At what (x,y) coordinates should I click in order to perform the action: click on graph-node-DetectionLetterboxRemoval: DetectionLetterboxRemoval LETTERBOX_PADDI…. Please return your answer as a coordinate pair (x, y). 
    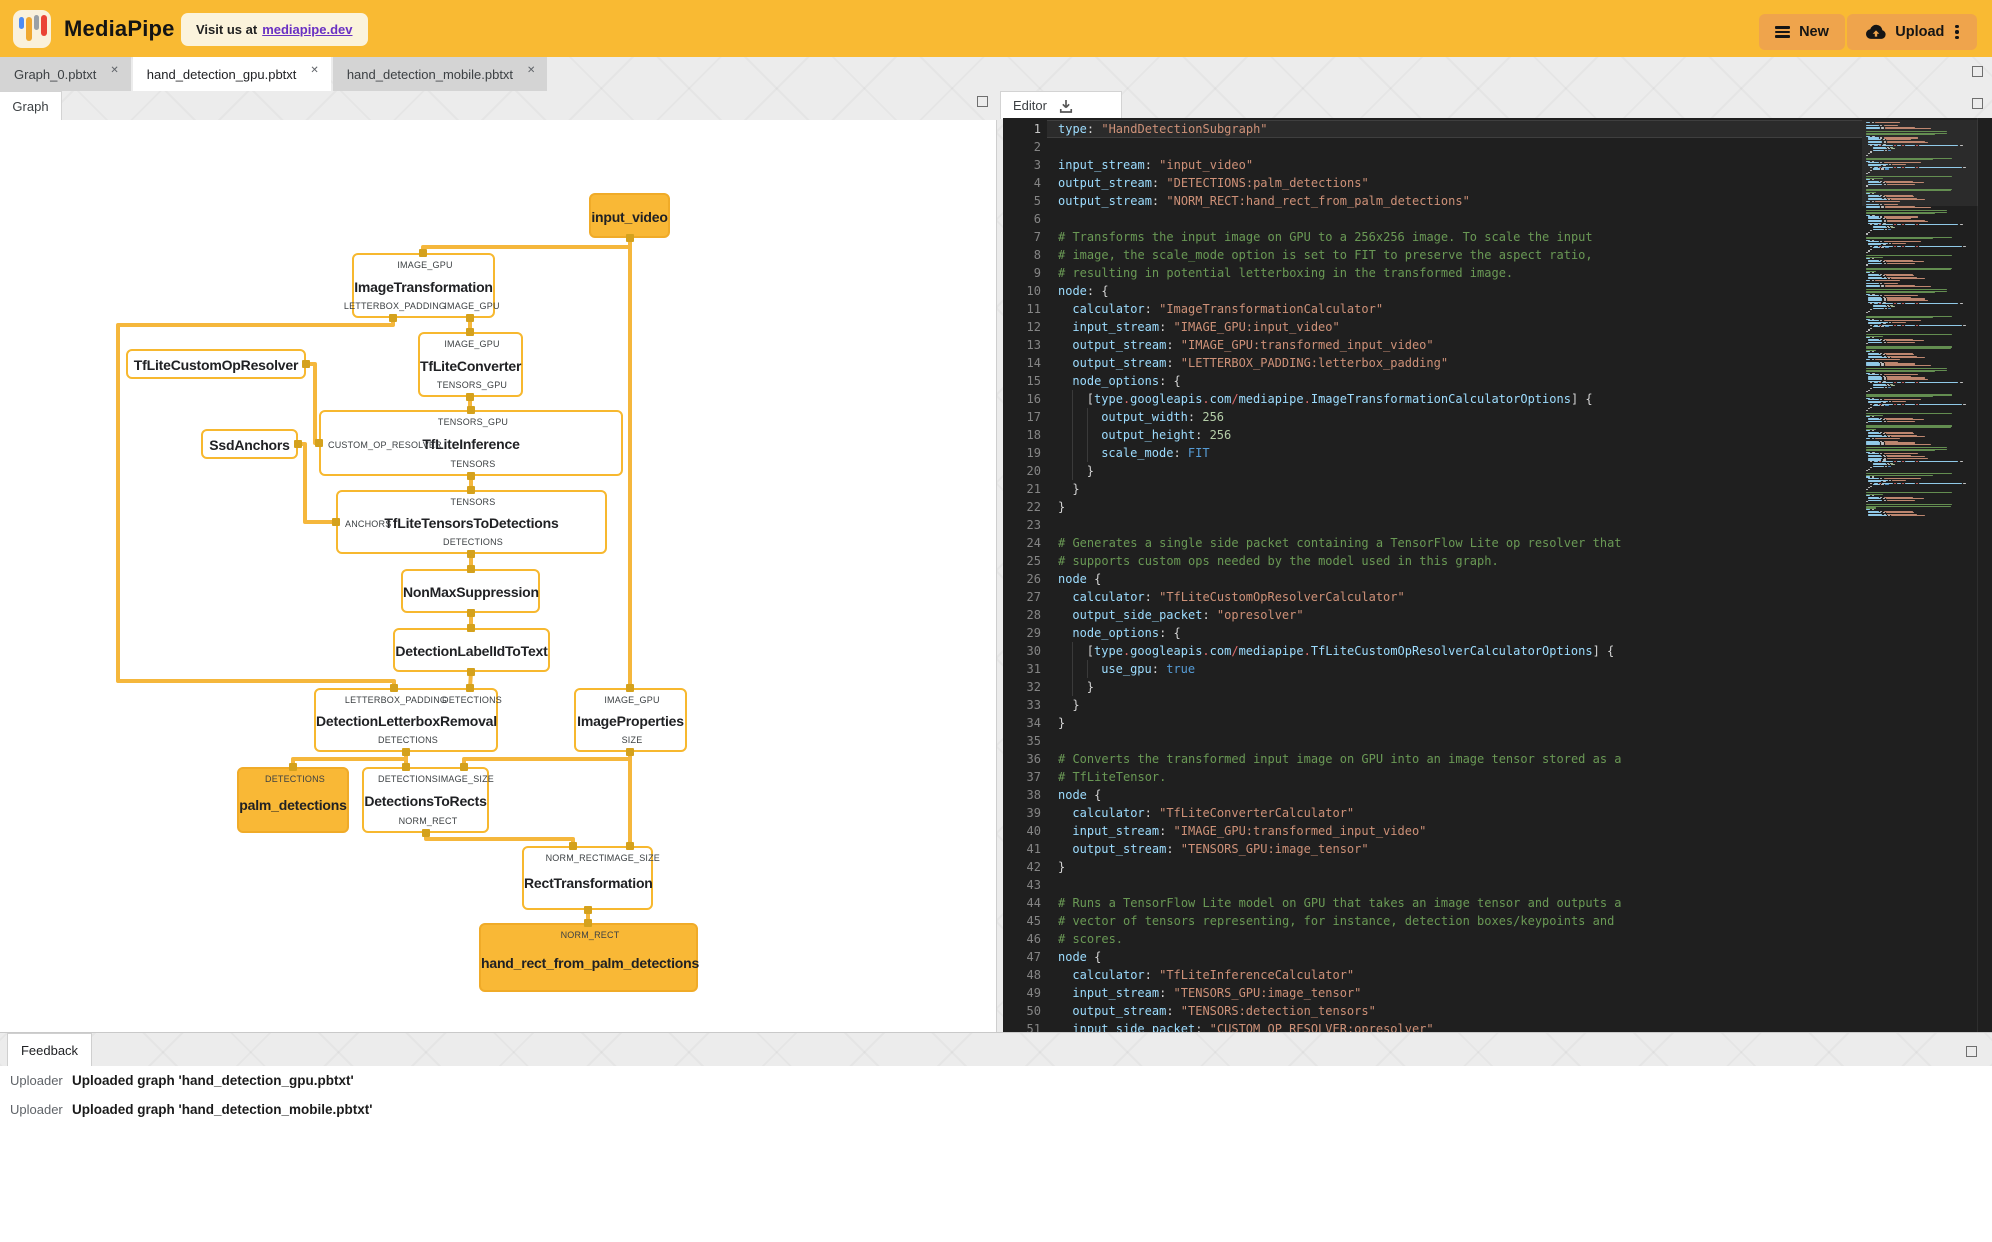
    Looking at the image, I should click on (408, 720).